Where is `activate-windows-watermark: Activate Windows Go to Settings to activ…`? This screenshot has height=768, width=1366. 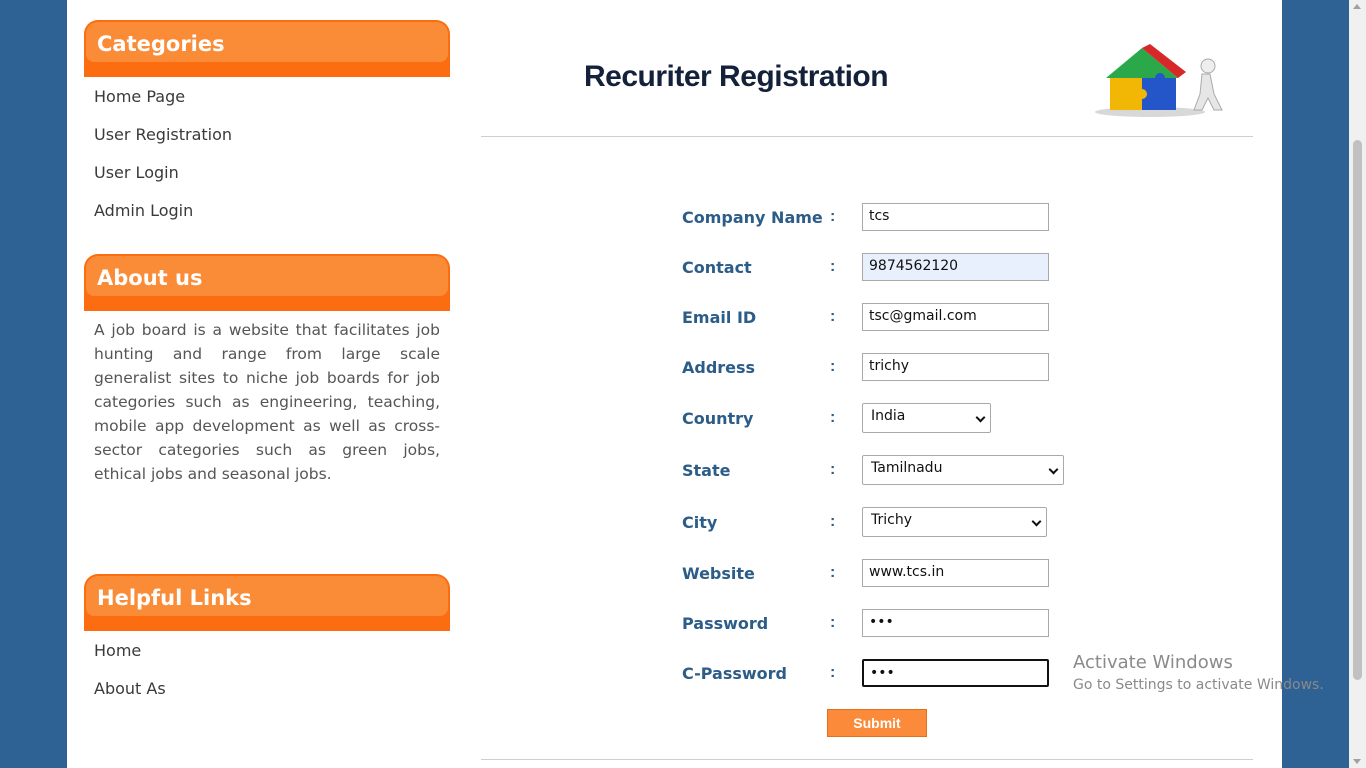 activate-windows-watermark: Activate Windows Go to Settings to activ… is located at coordinates (1198, 672).